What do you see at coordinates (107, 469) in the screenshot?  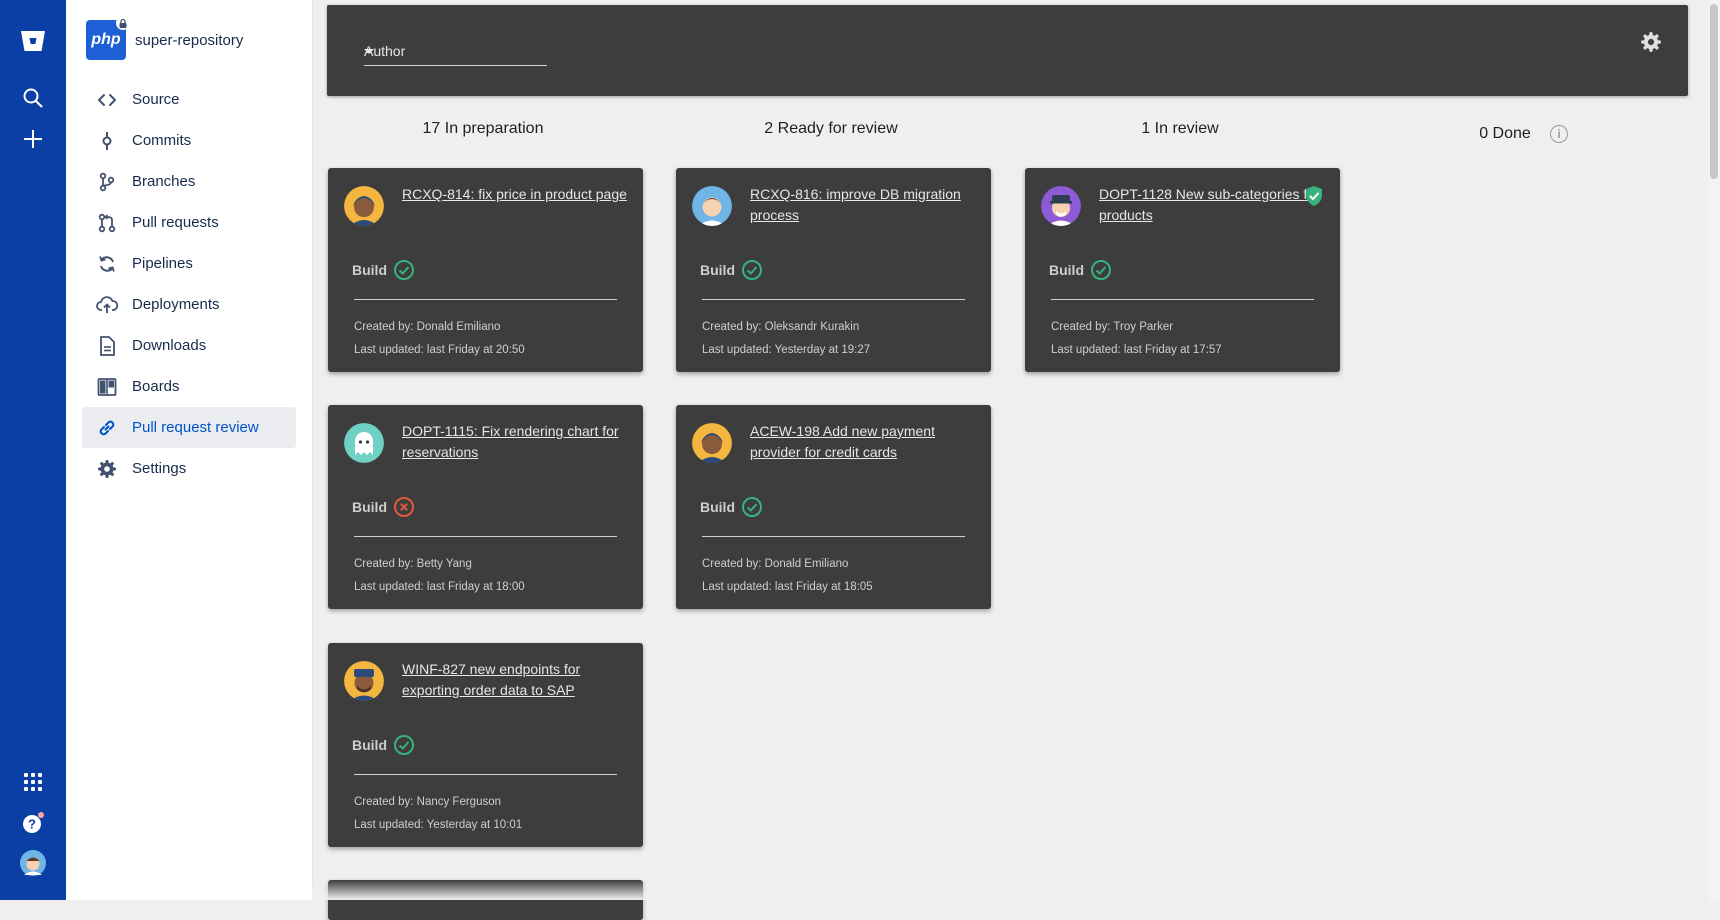 I see `gear-icon` at bounding box center [107, 469].